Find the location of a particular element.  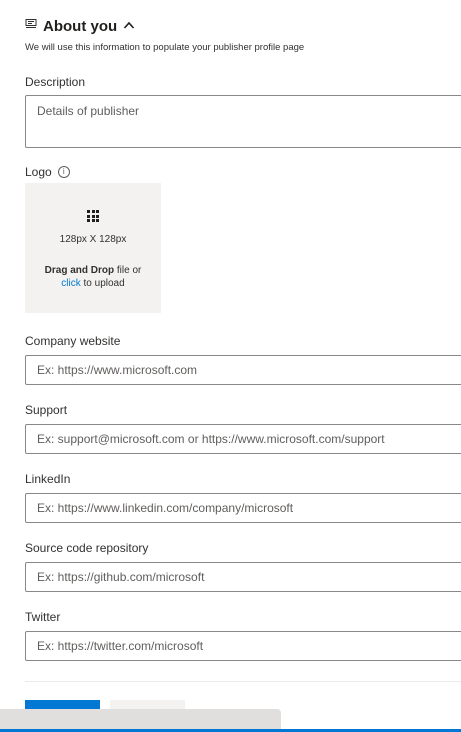

info-icon: i is located at coordinates (63, 172).